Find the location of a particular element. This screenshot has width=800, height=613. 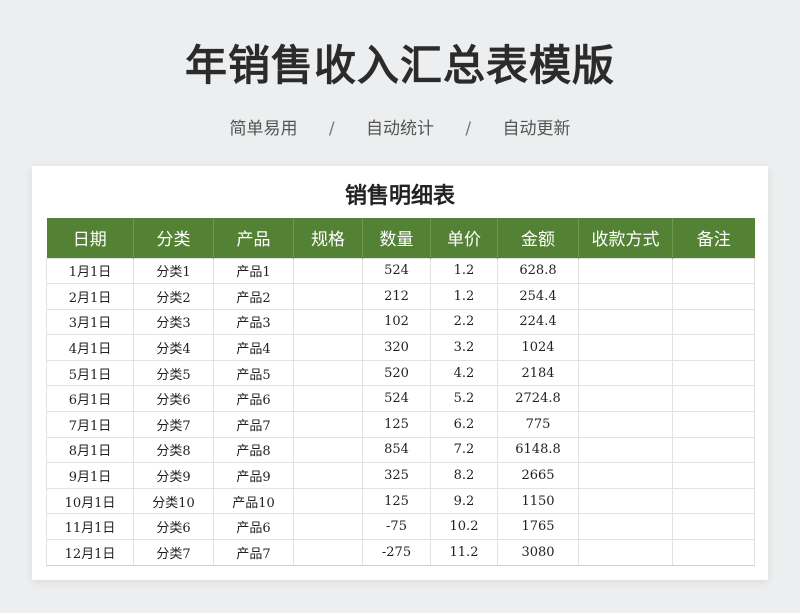

cell-date: 1月1日 is located at coordinates (90, 271).